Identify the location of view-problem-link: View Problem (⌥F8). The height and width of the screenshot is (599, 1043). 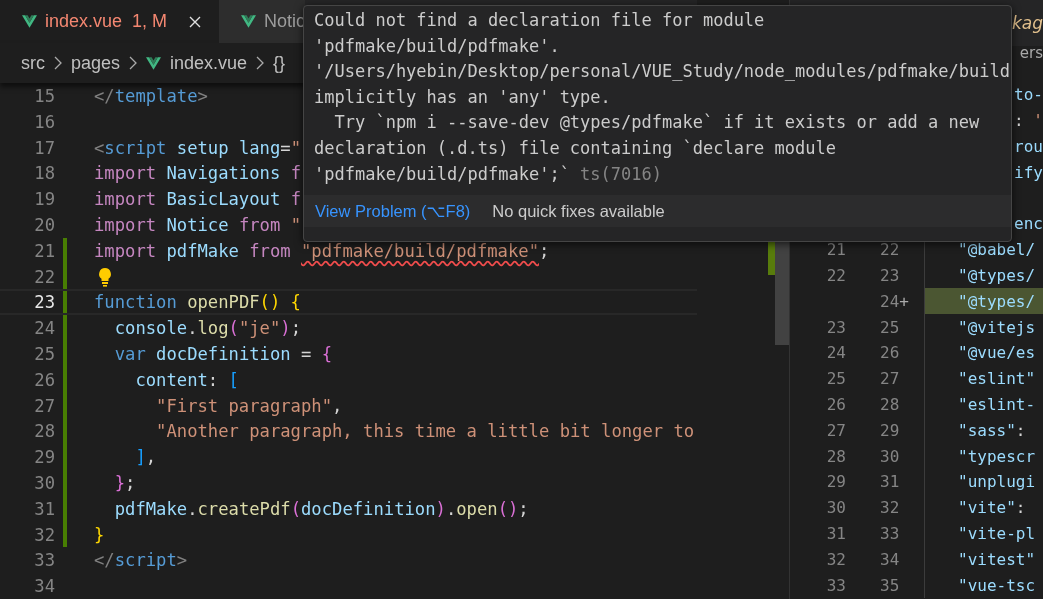
(393, 211).